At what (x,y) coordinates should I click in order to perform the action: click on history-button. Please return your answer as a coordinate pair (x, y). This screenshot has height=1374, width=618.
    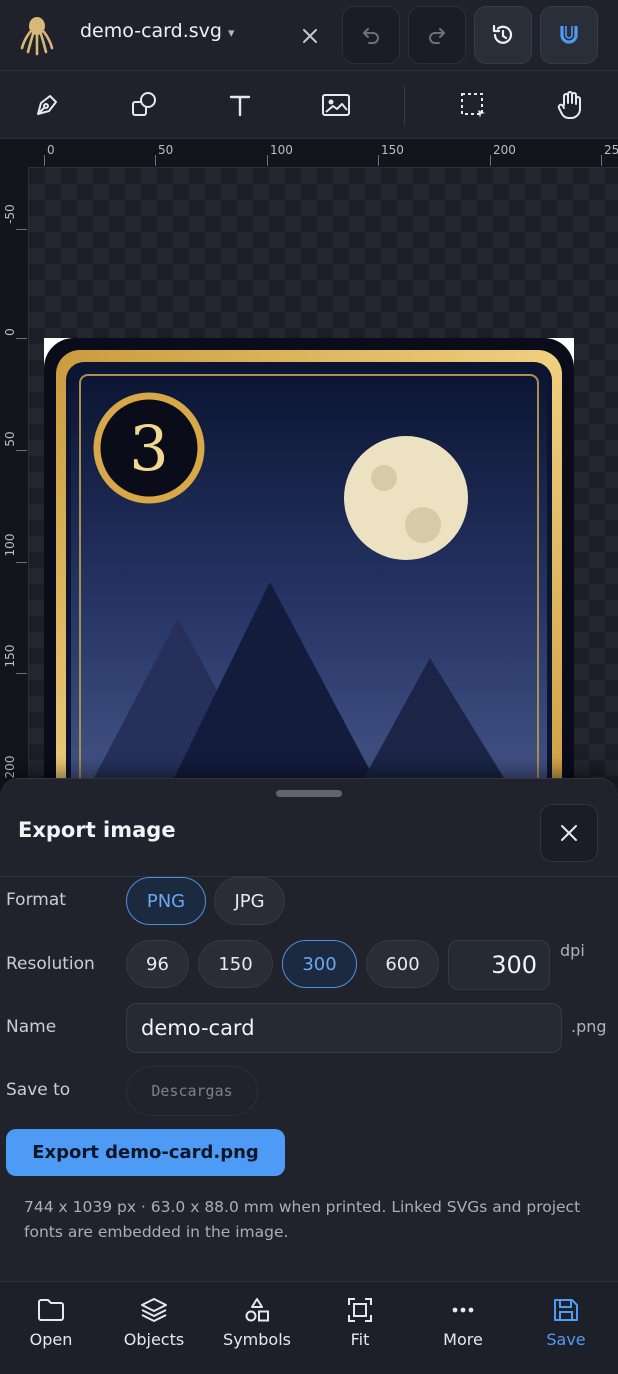
    Looking at the image, I should click on (503, 35).